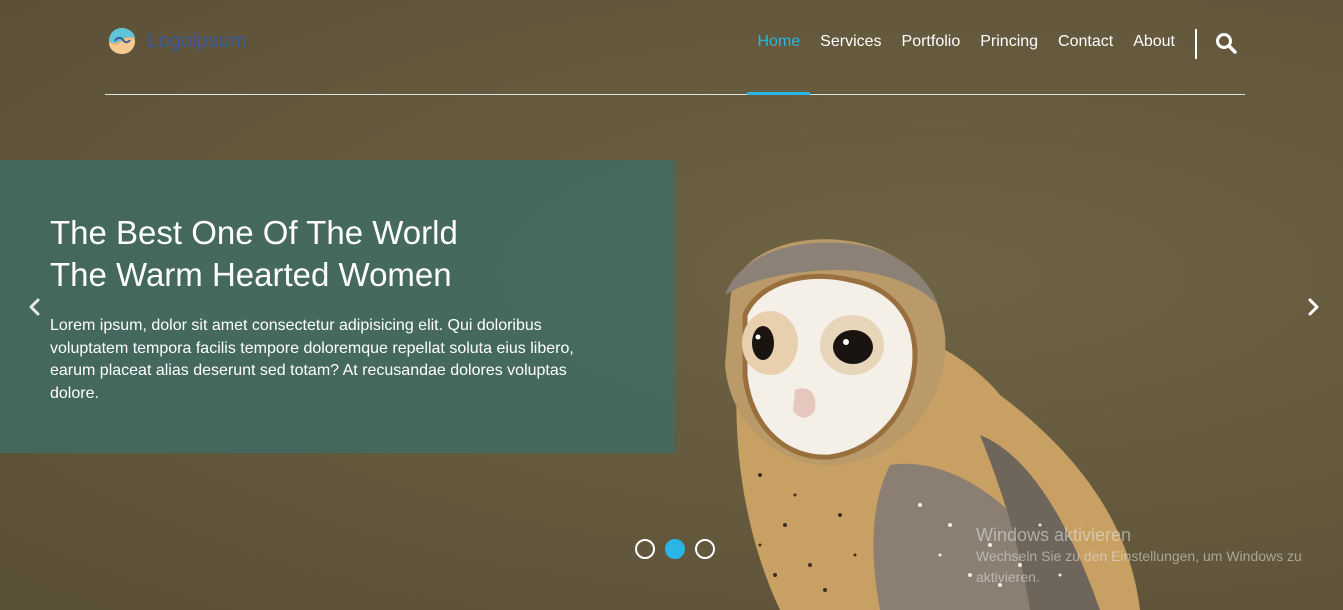 Image resolution: width=1343 pixels, height=610 pixels. What do you see at coordinates (1154, 42) in the screenshot?
I see `nav-about: About` at bounding box center [1154, 42].